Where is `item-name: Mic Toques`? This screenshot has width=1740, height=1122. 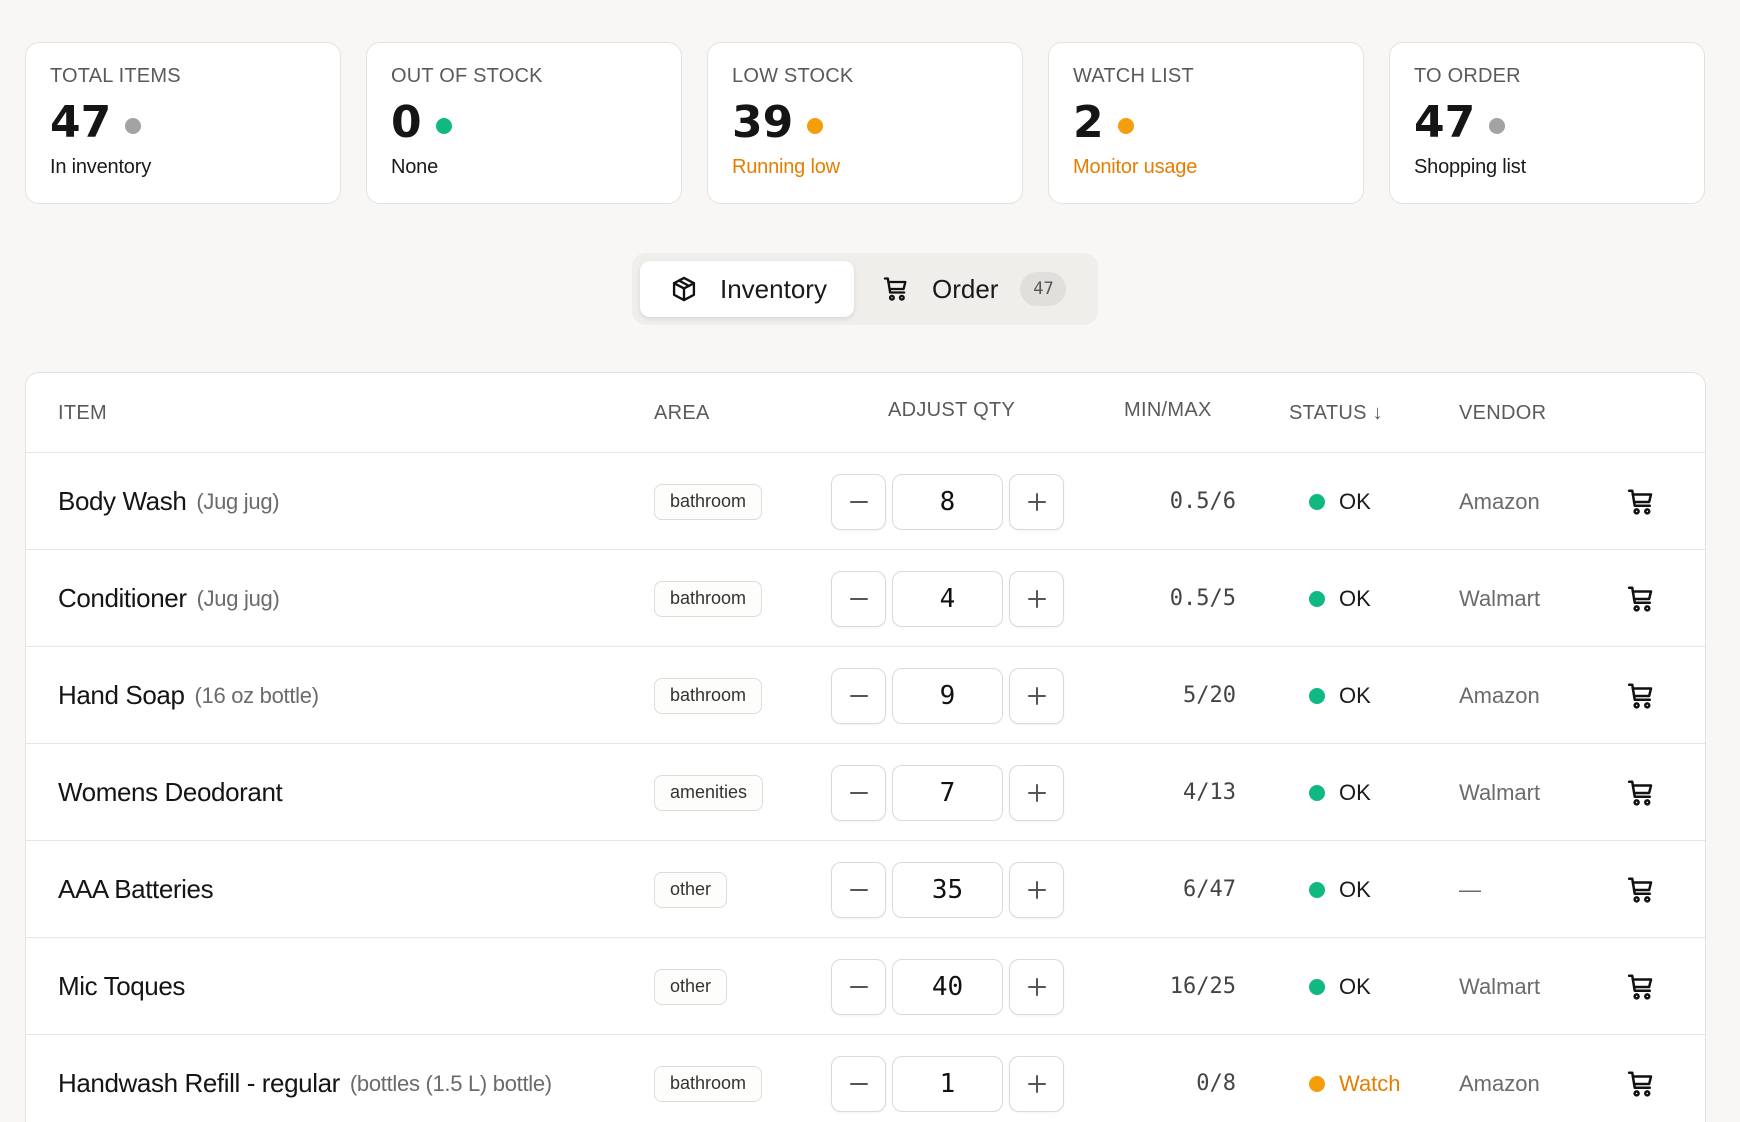 item-name: Mic Toques is located at coordinates (121, 986).